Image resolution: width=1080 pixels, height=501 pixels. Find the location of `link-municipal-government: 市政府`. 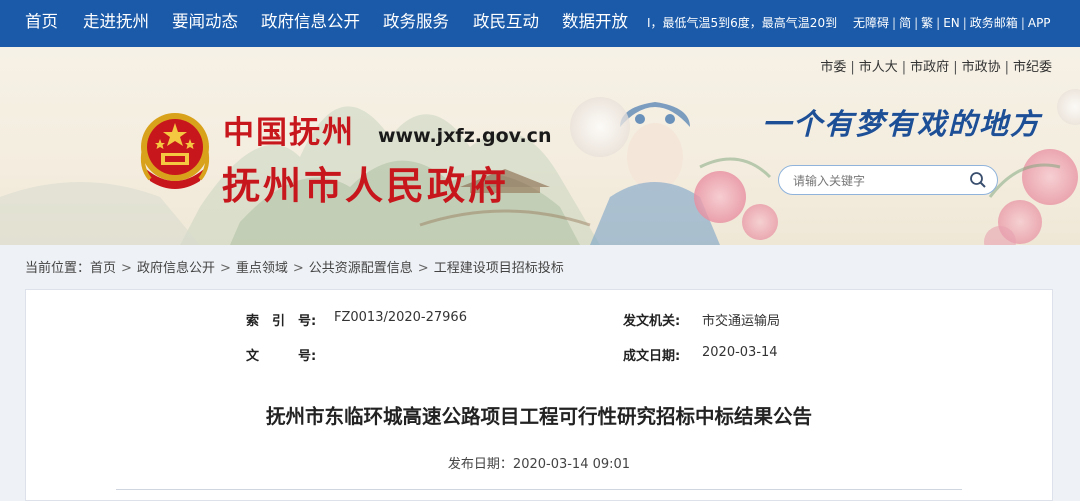

link-municipal-government: 市政府 is located at coordinates (929, 67).